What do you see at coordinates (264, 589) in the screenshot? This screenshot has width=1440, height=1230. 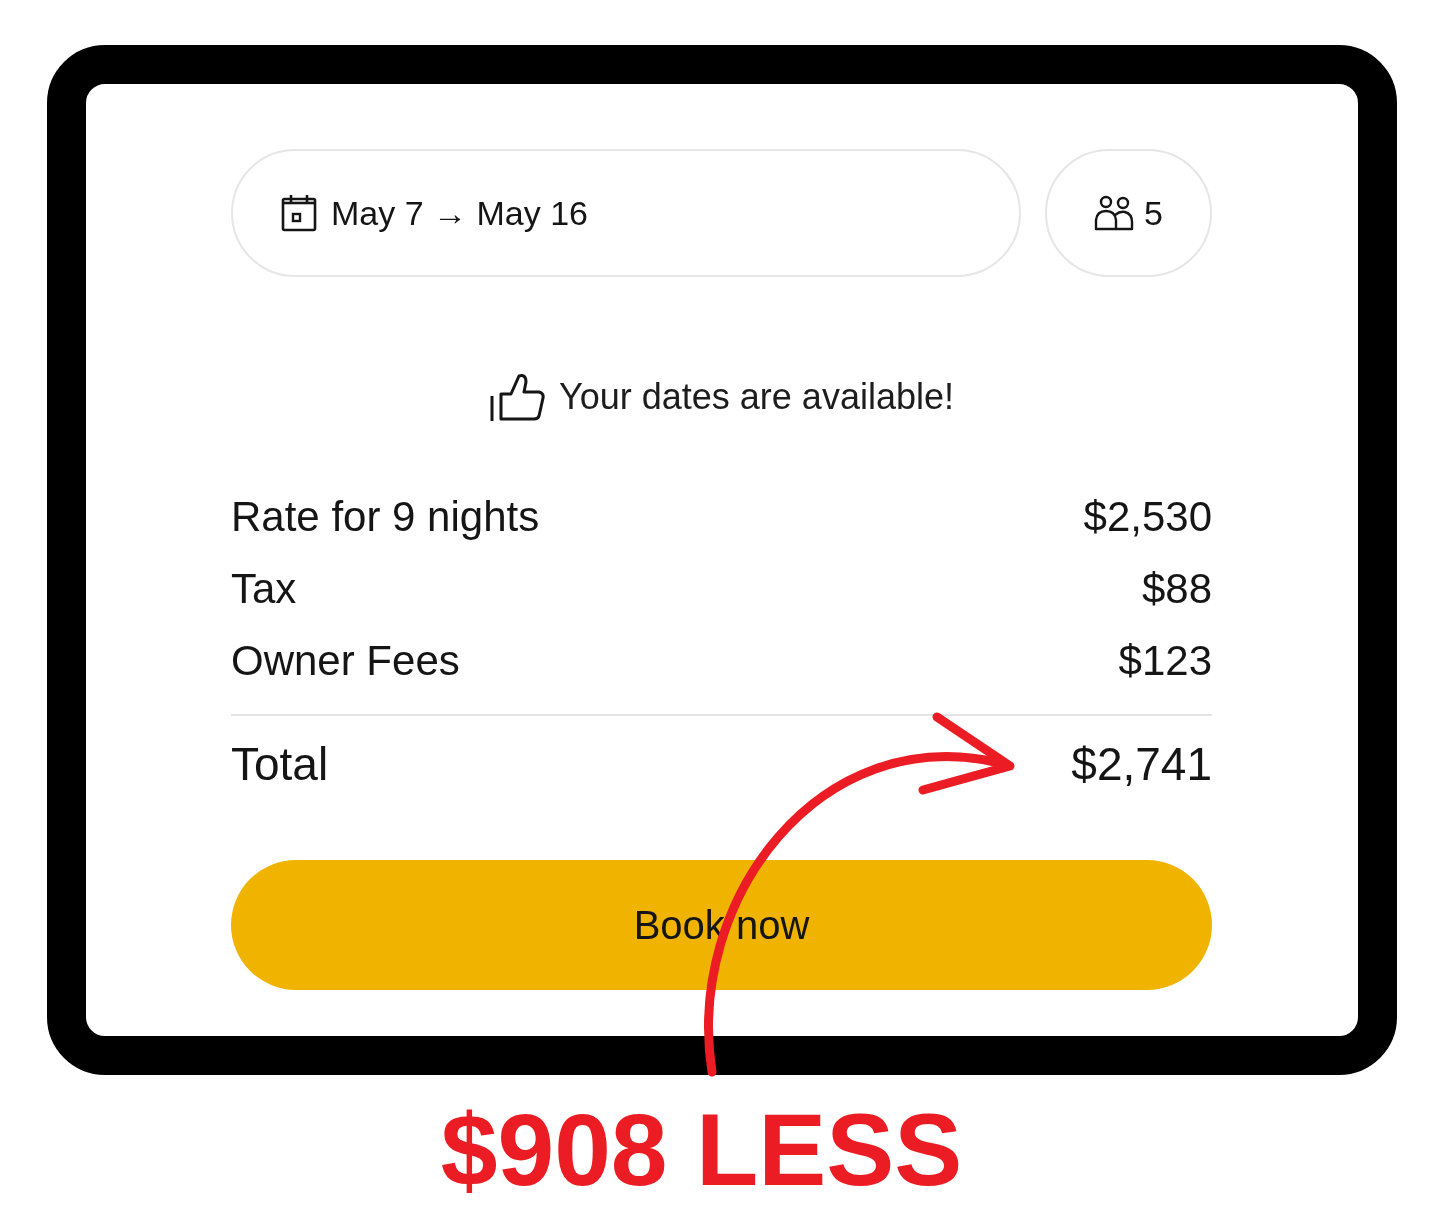 I see `price-label: Tax` at bounding box center [264, 589].